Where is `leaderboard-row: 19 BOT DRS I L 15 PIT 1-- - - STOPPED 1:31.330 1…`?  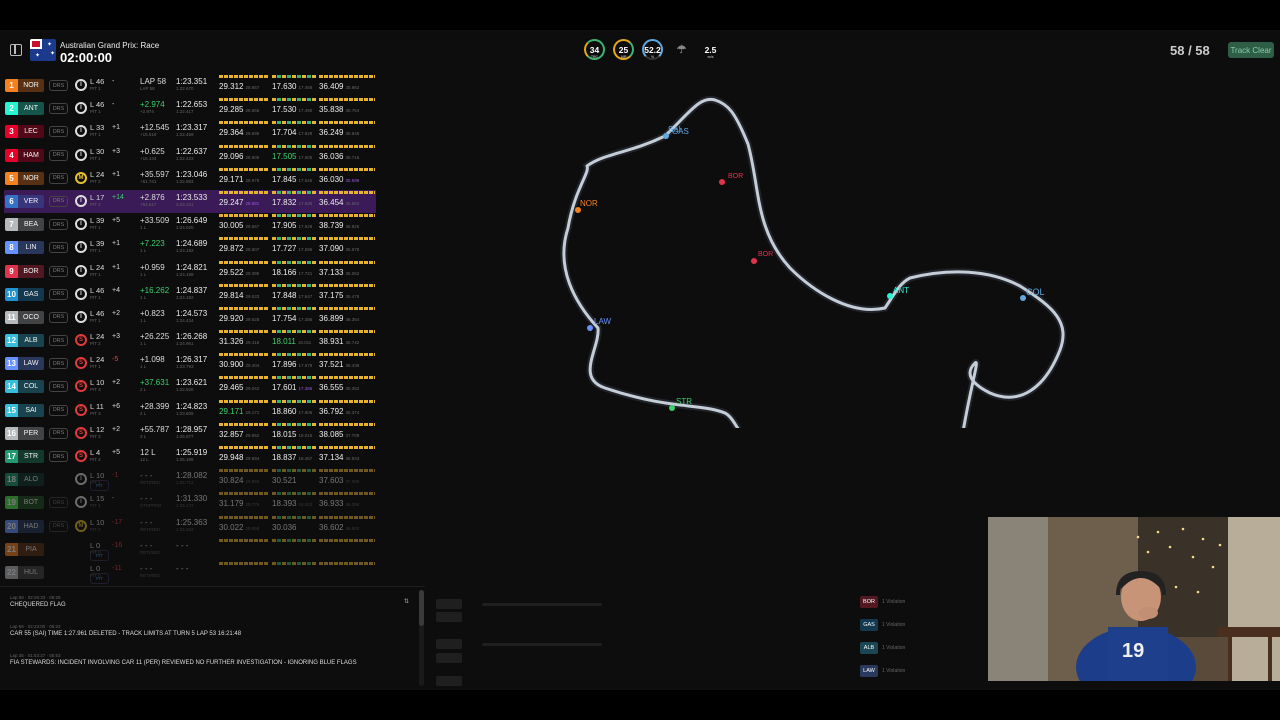
leaderboard-row: 19 BOT DRS I L 15 PIT 1-- - - STOPPED 1:31.330 1… is located at coordinates (190, 502).